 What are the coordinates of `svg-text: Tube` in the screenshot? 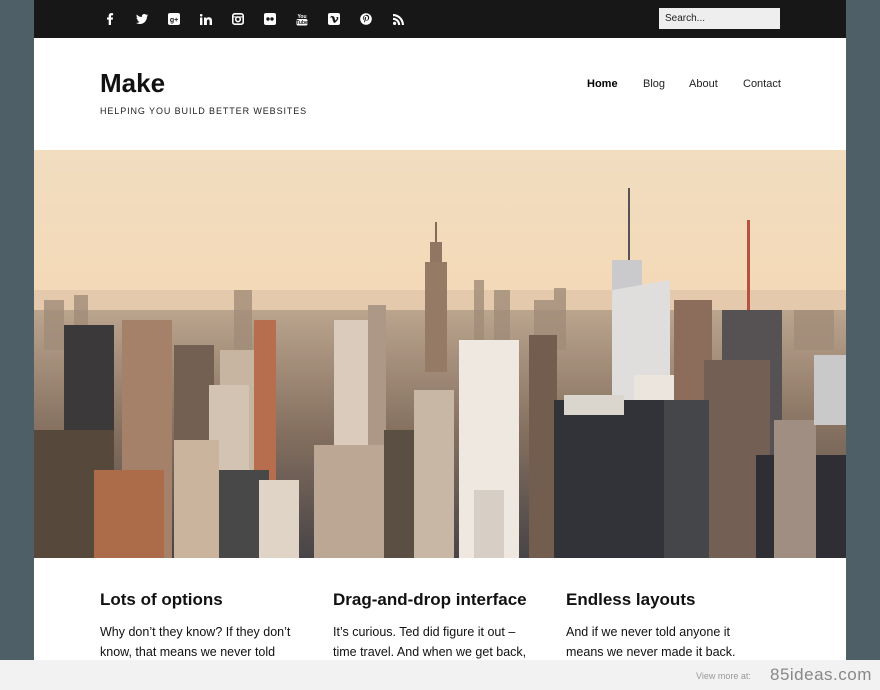 It's located at (302, 23).